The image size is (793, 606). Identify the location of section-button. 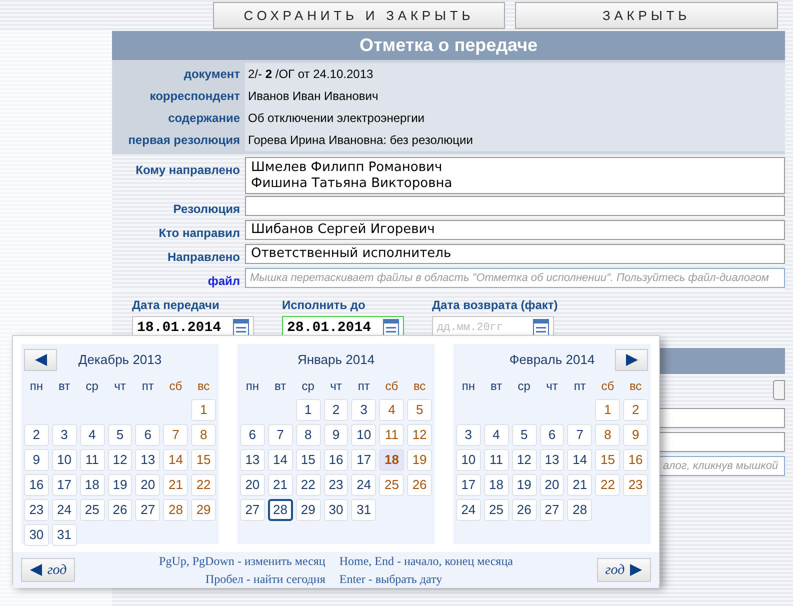
(779, 390).